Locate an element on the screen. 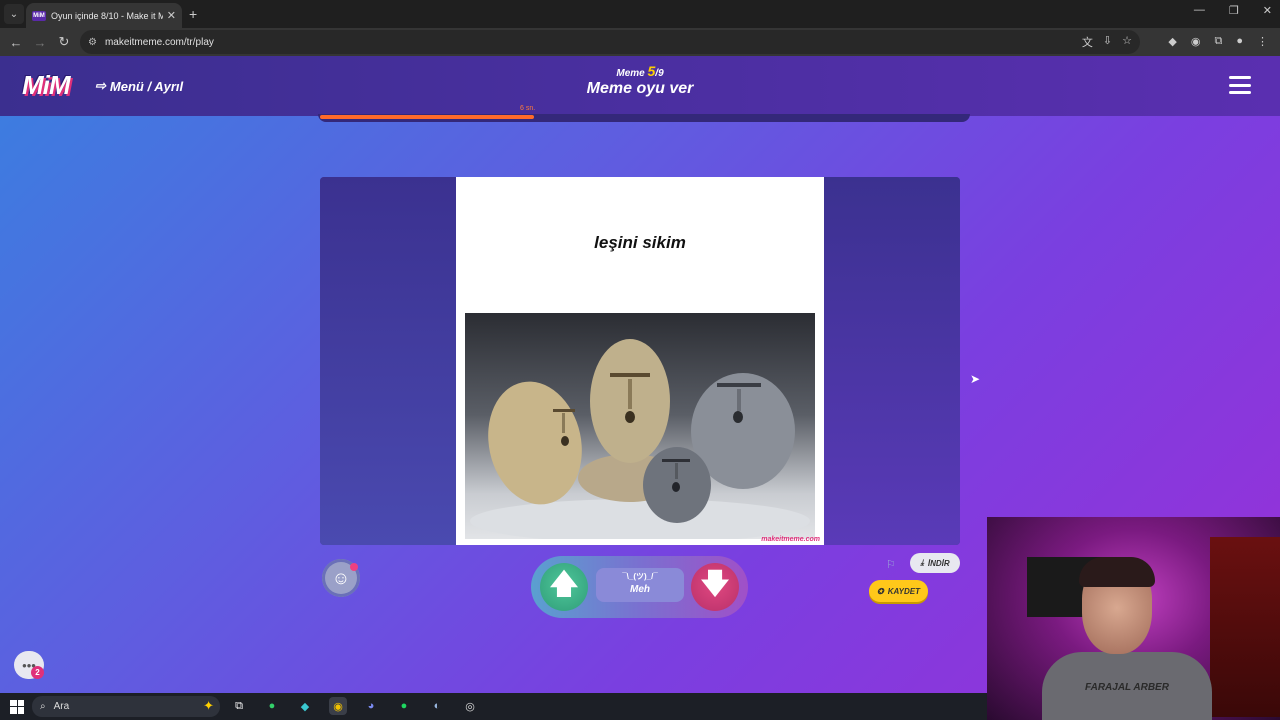 The image size is (1280, 720). app-teal-icon: ◆ is located at coordinates (305, 706).